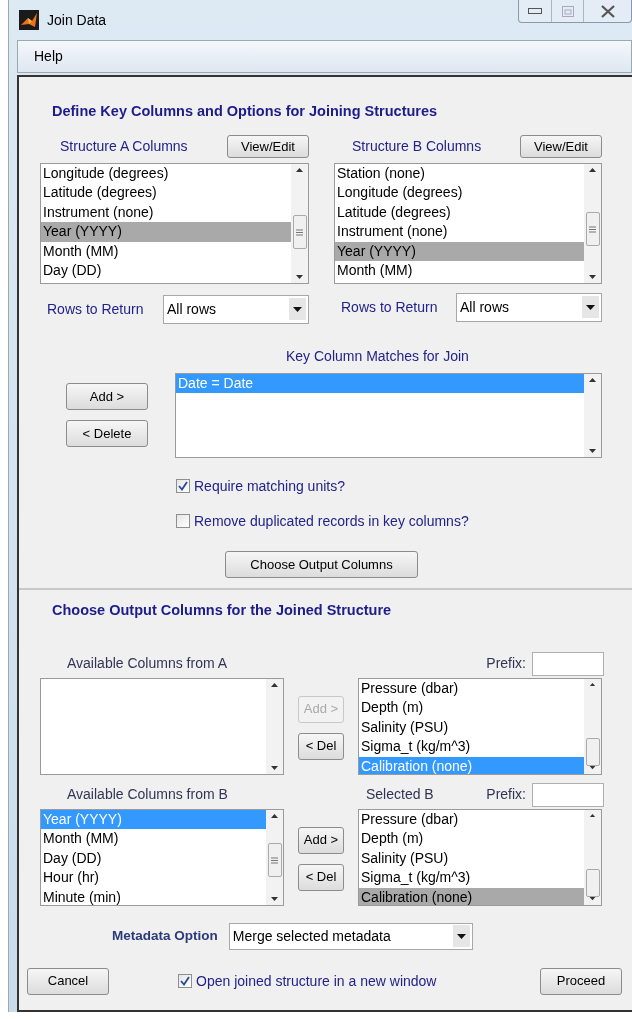 The height and width of the screenshot is (1019, 632). What do you see at coordinates (148, 794) in the screenshot?
I see `list-label: Available Columns from B` at bounding box center [148, 794].